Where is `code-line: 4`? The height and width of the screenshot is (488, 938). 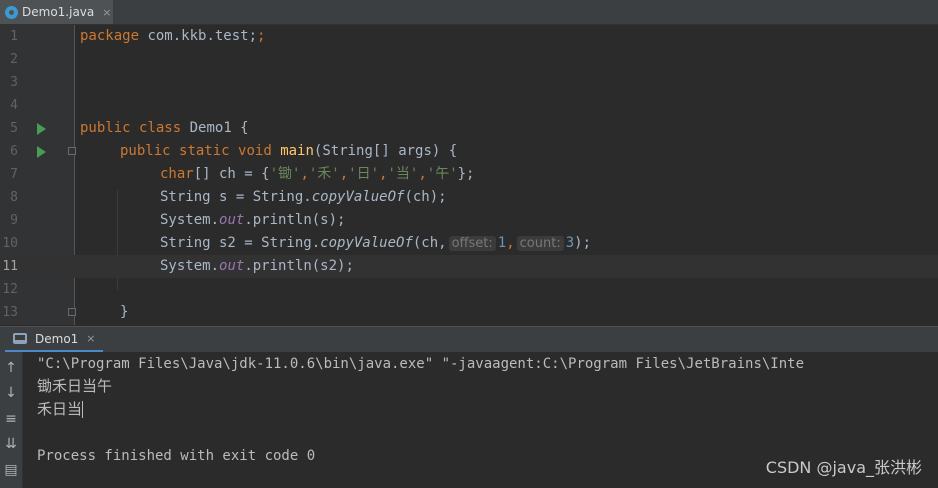
code-line: 4 is located at coordinates (469, 105).